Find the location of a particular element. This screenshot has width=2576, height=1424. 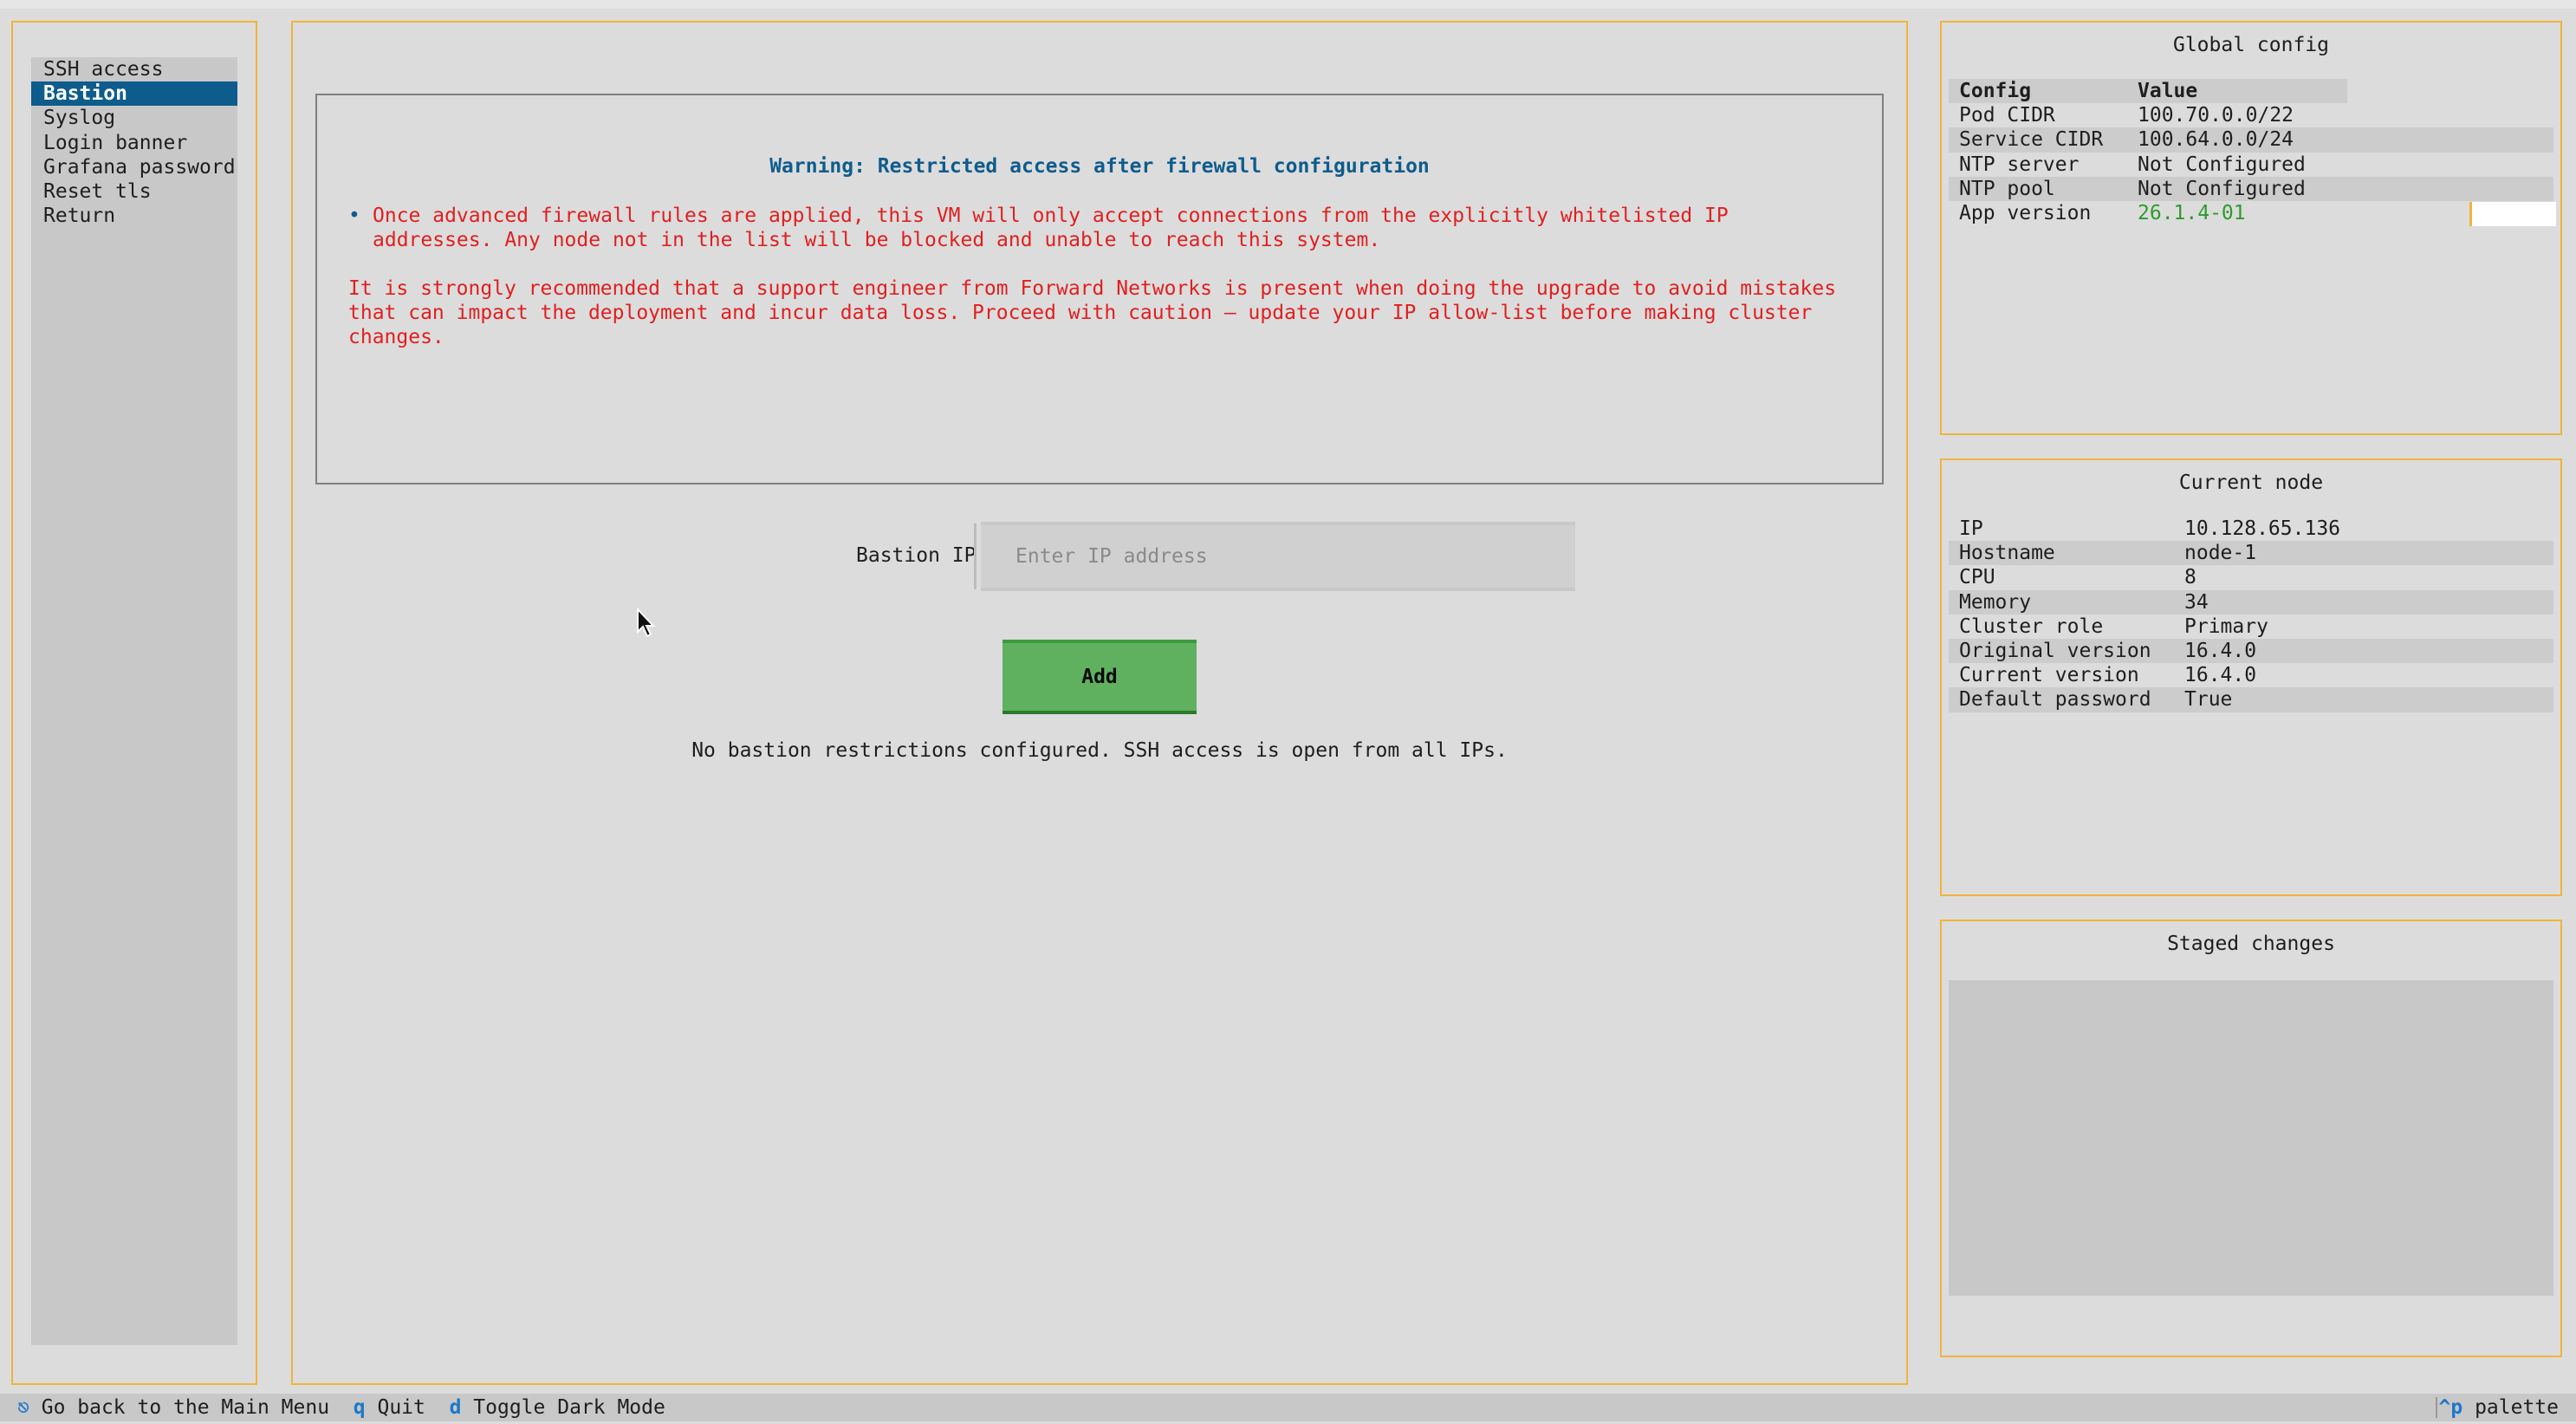

sidebar-item-grafana-password: Grafana password is located at coordinates (134, 167).